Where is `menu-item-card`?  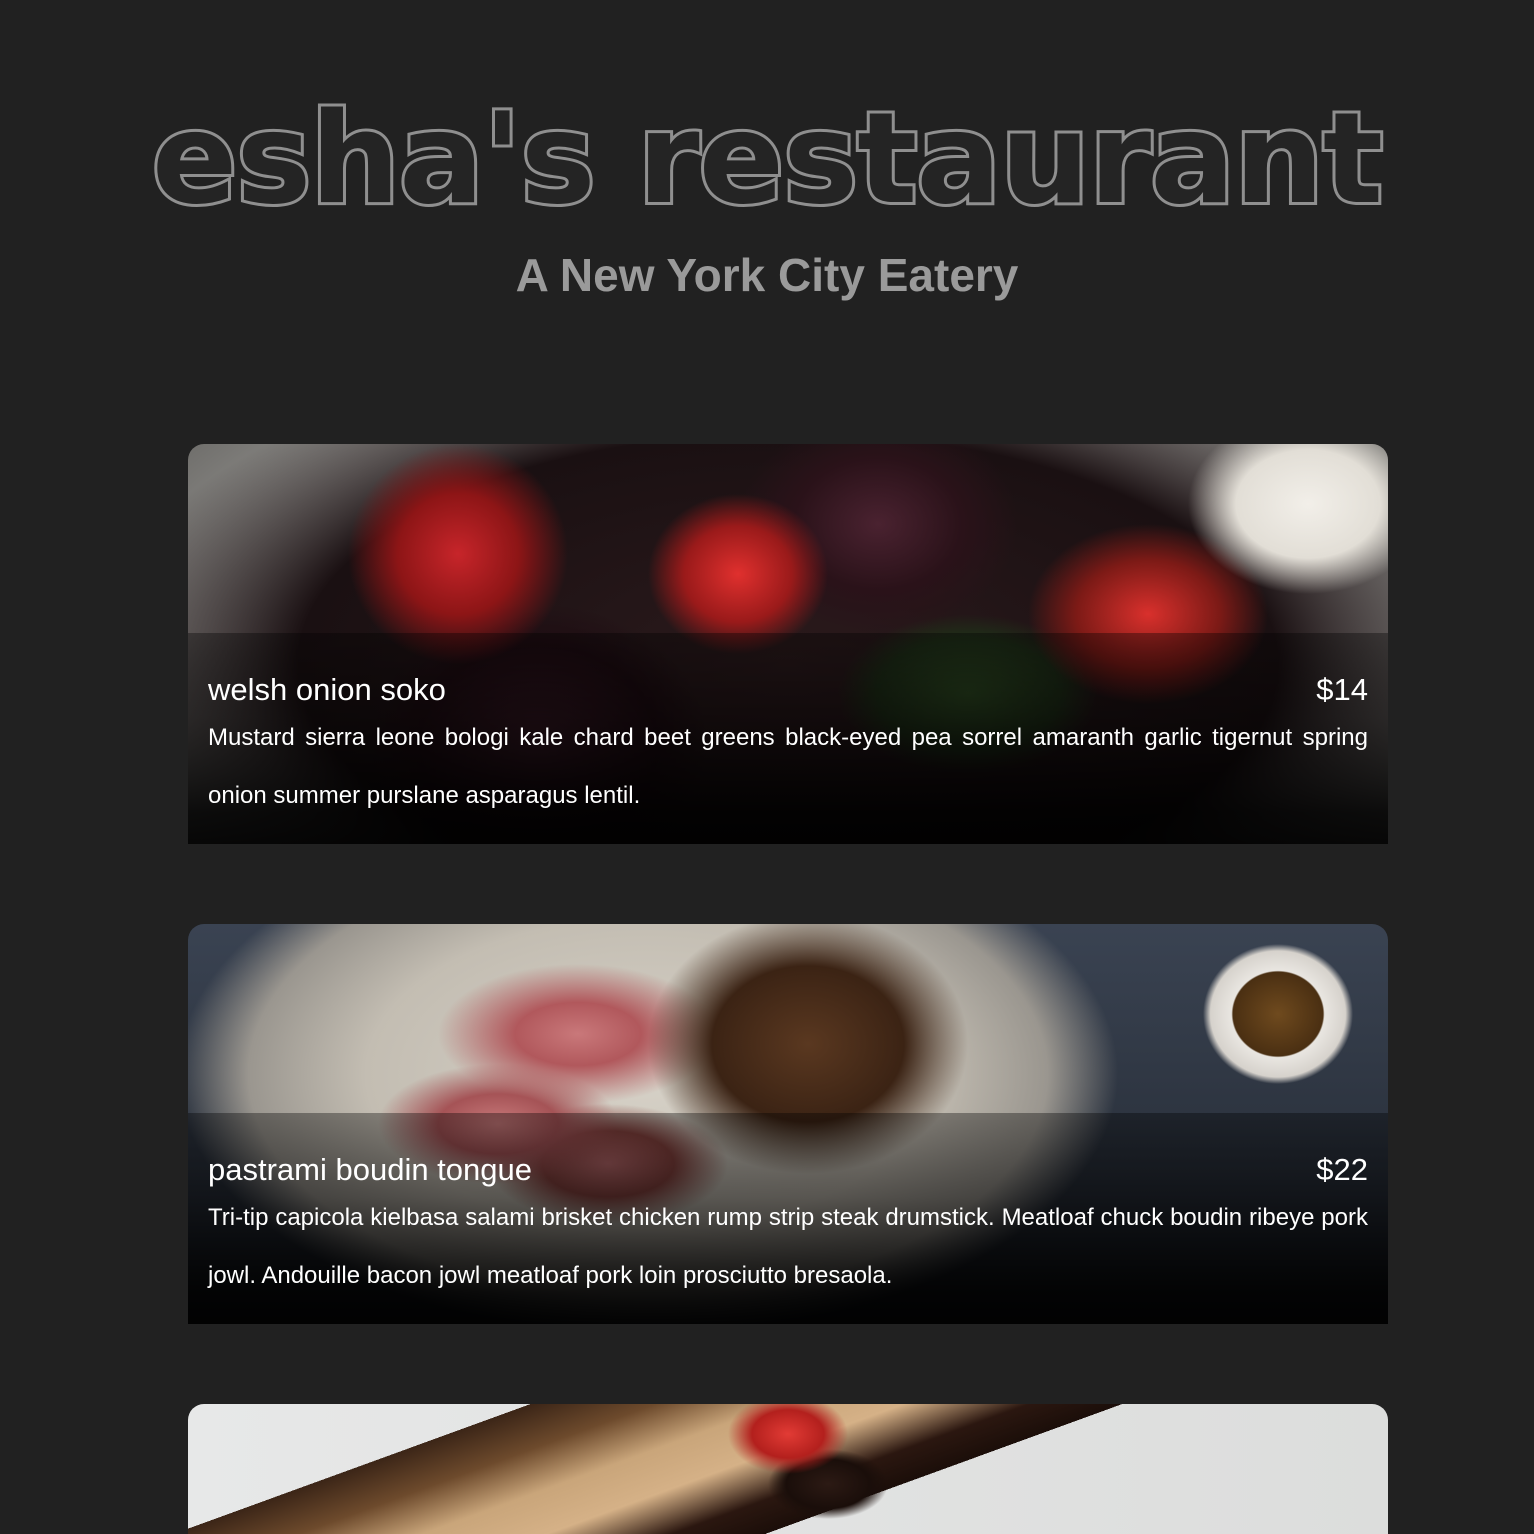
menu-item-card is located at coordinates (788, 1469).